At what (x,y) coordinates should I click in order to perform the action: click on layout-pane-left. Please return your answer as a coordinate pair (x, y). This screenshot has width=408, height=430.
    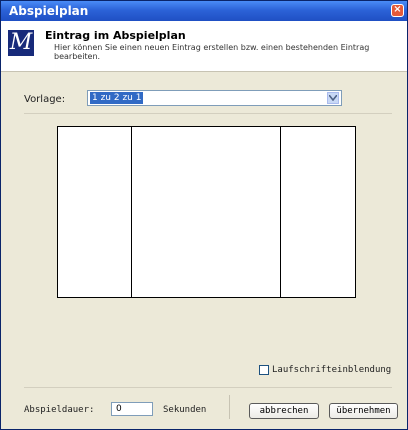
    Looking at the image, I should click on (95, 212).